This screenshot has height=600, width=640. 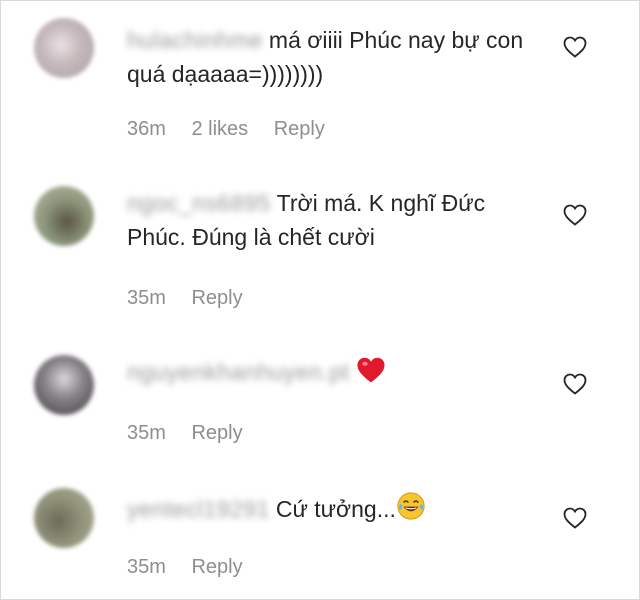 What do you see at coordinates (195, 40) in the screenshot?
I see `comment-username: hulachinhme` at bounding box center [195, 40].